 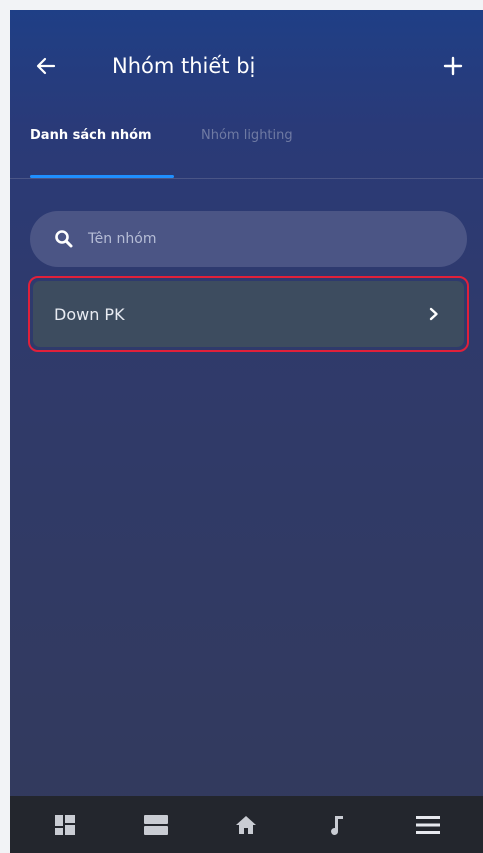 I want to click on arrow-left-icon, so click(x=46, y=66).